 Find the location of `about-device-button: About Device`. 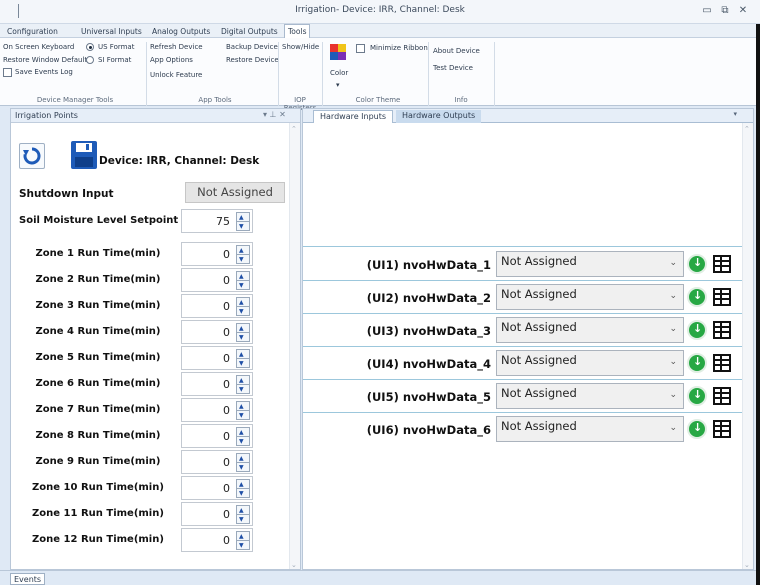

about-device-button: About Device is located at coordinates (456, 51).